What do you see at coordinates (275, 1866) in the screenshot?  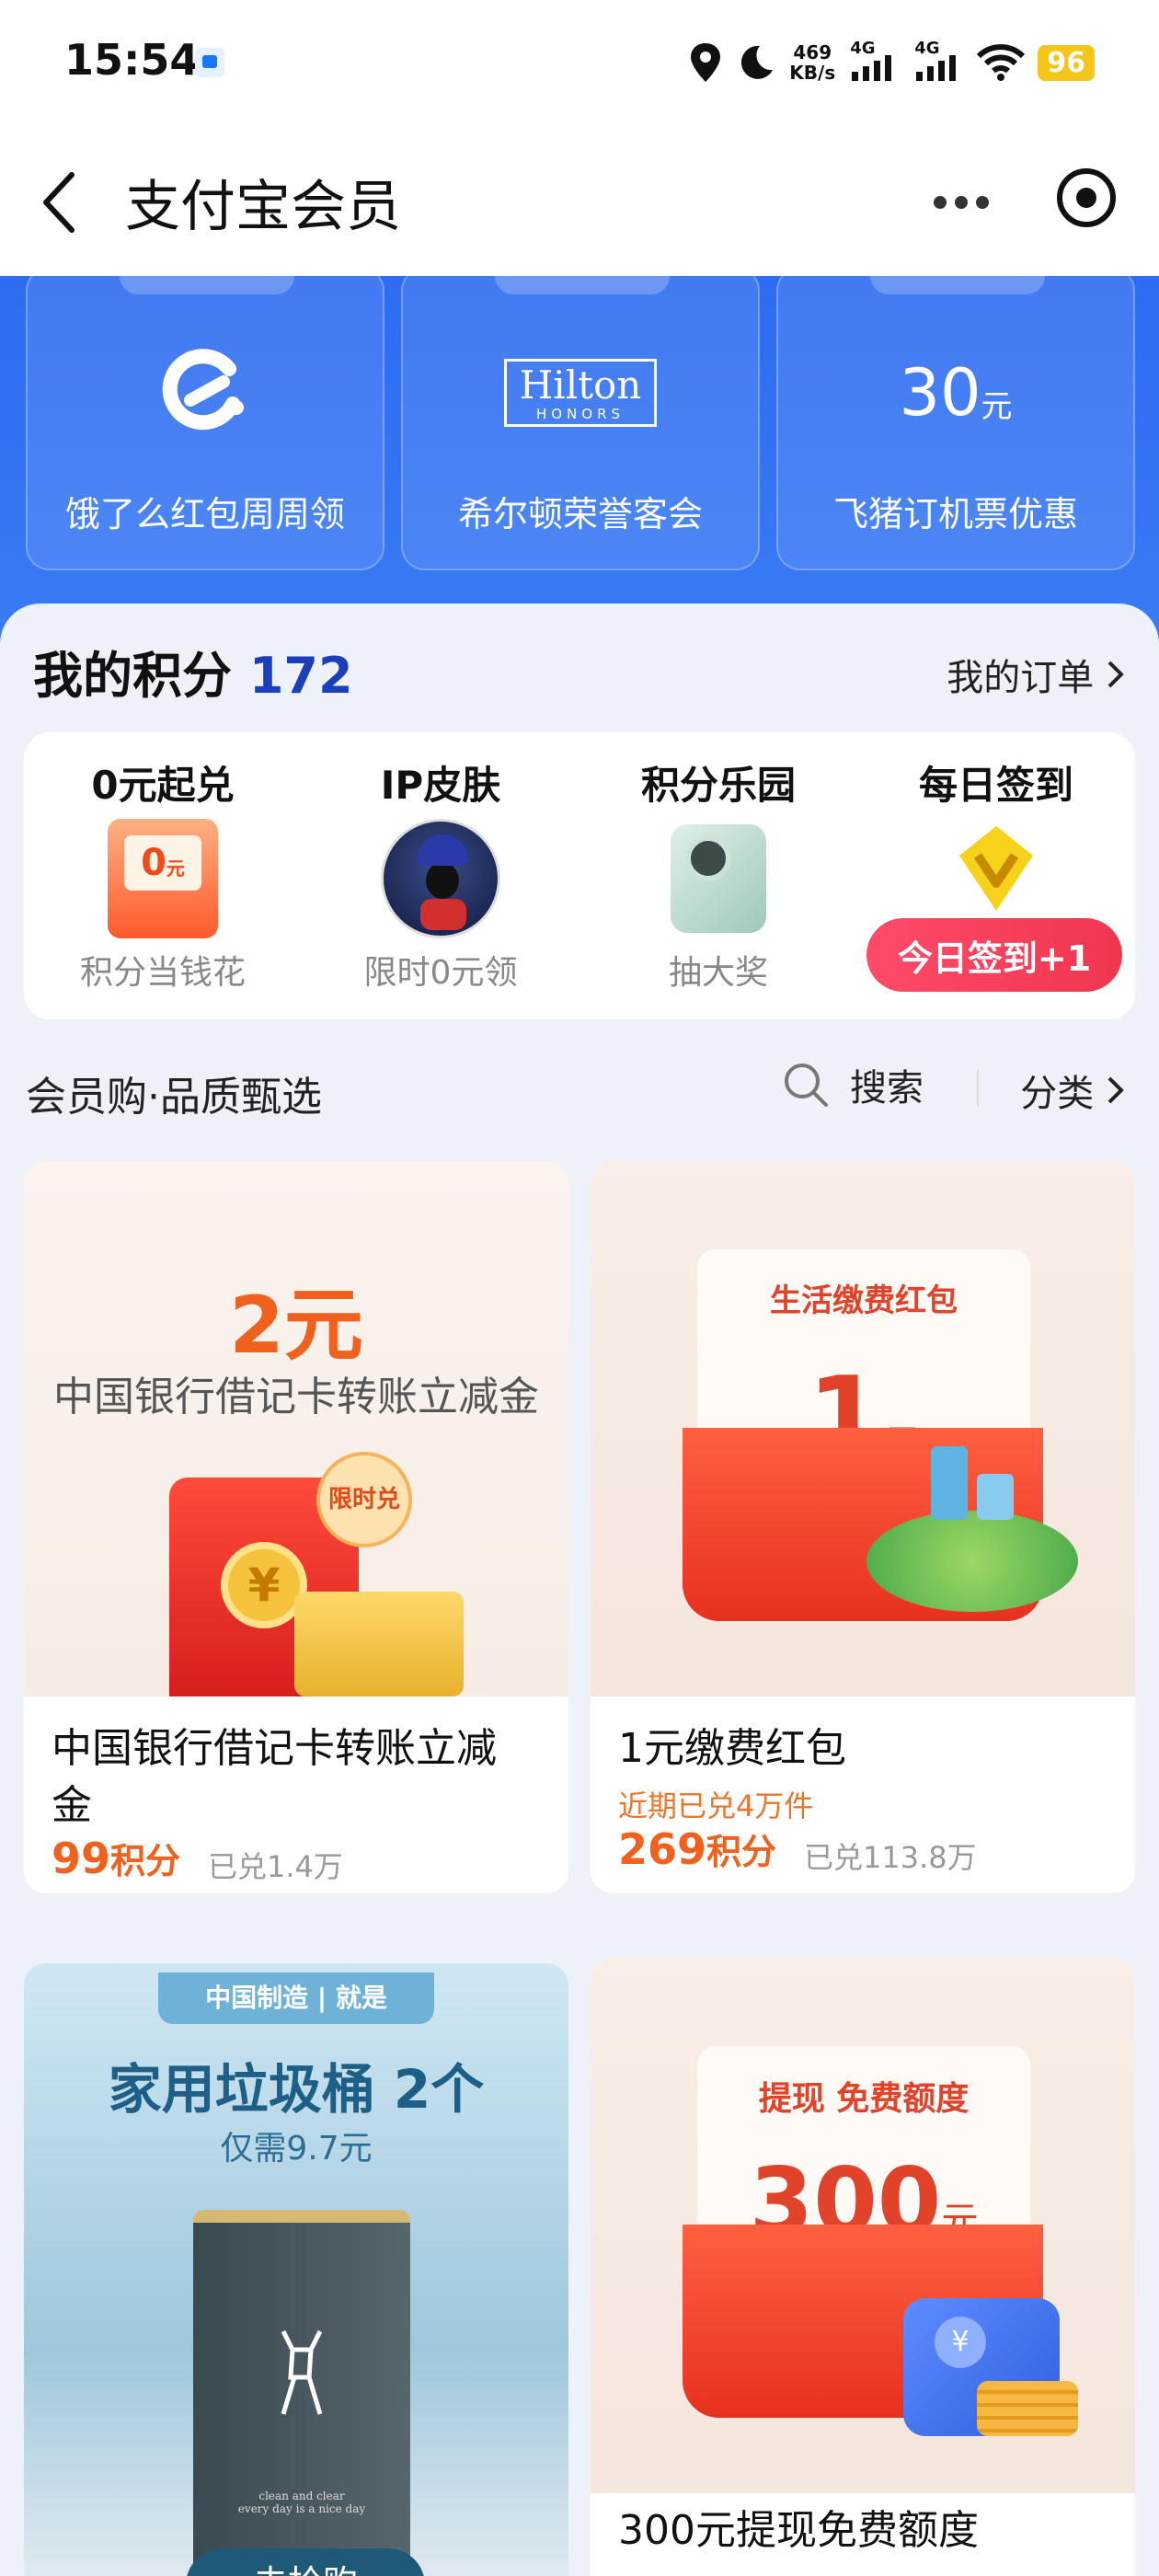 I see `product-redeemed-count: 已兑1.4万` at bounding box center [275, 1866].